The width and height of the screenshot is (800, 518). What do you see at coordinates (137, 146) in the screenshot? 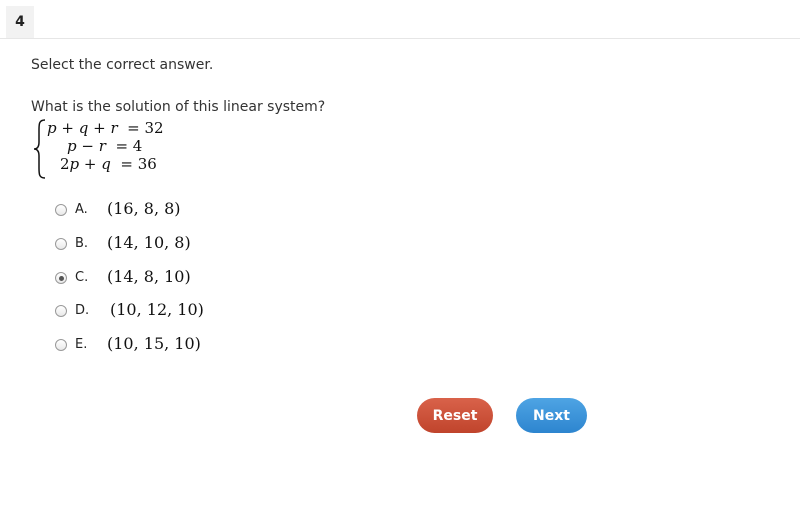
I see `eq2-rhs: 4` at bounding box center [137, 146].